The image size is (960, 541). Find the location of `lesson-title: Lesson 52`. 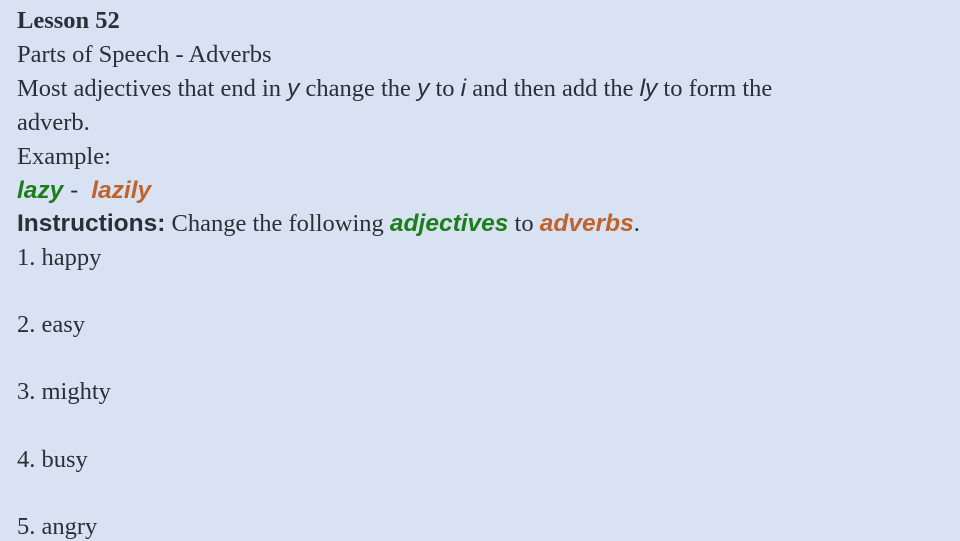

lesson-title: Lesson 52 is located at coordinates (68, 20).